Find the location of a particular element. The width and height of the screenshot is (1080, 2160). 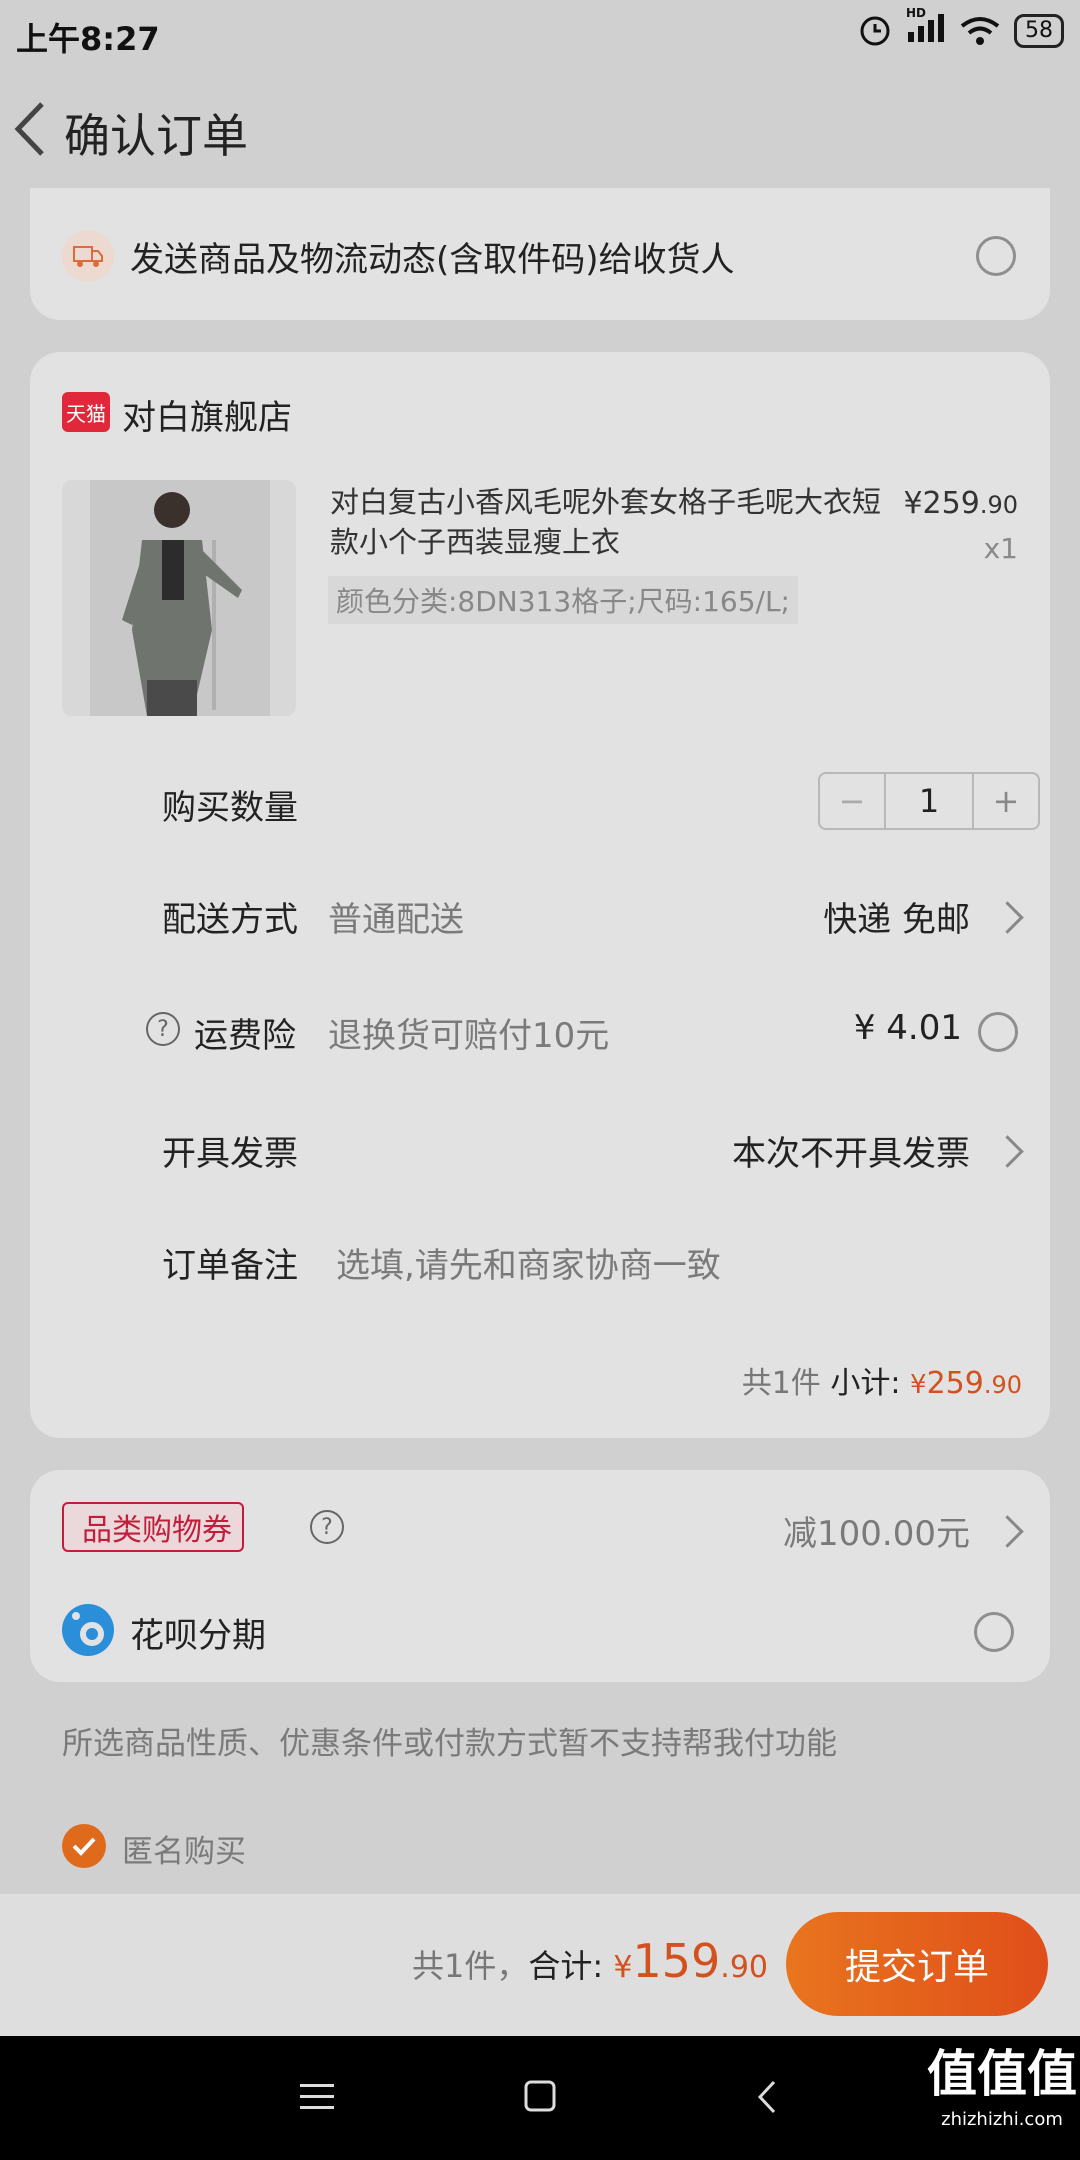

notice-text: 所选商品性质、优惠条件或付款方式暂不支持帮我付功能 is located at coordinates (449, 1744).